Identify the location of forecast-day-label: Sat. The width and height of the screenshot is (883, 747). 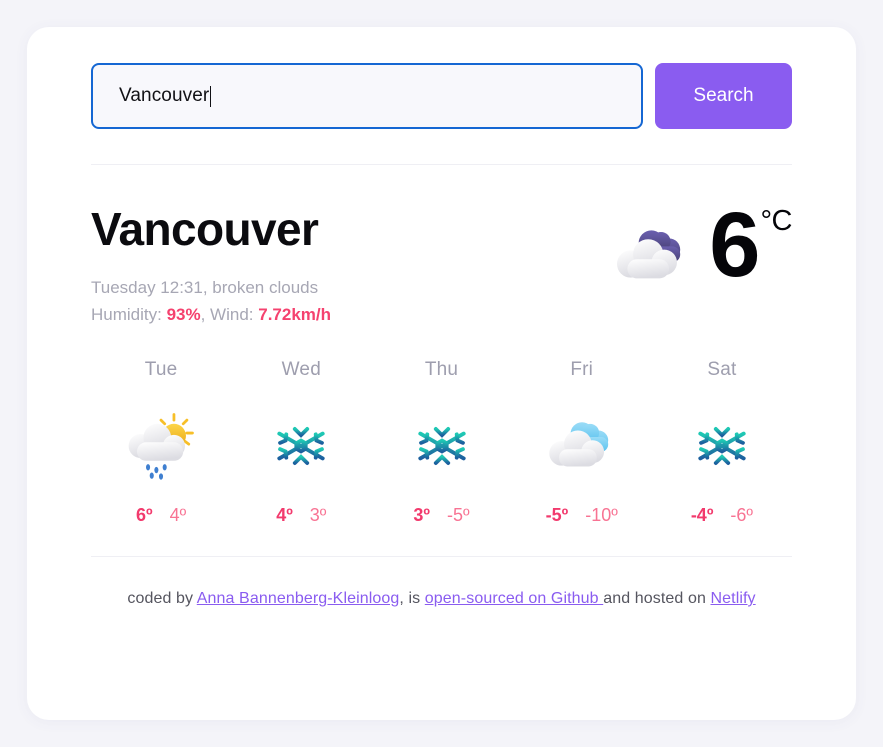
(722, 370).